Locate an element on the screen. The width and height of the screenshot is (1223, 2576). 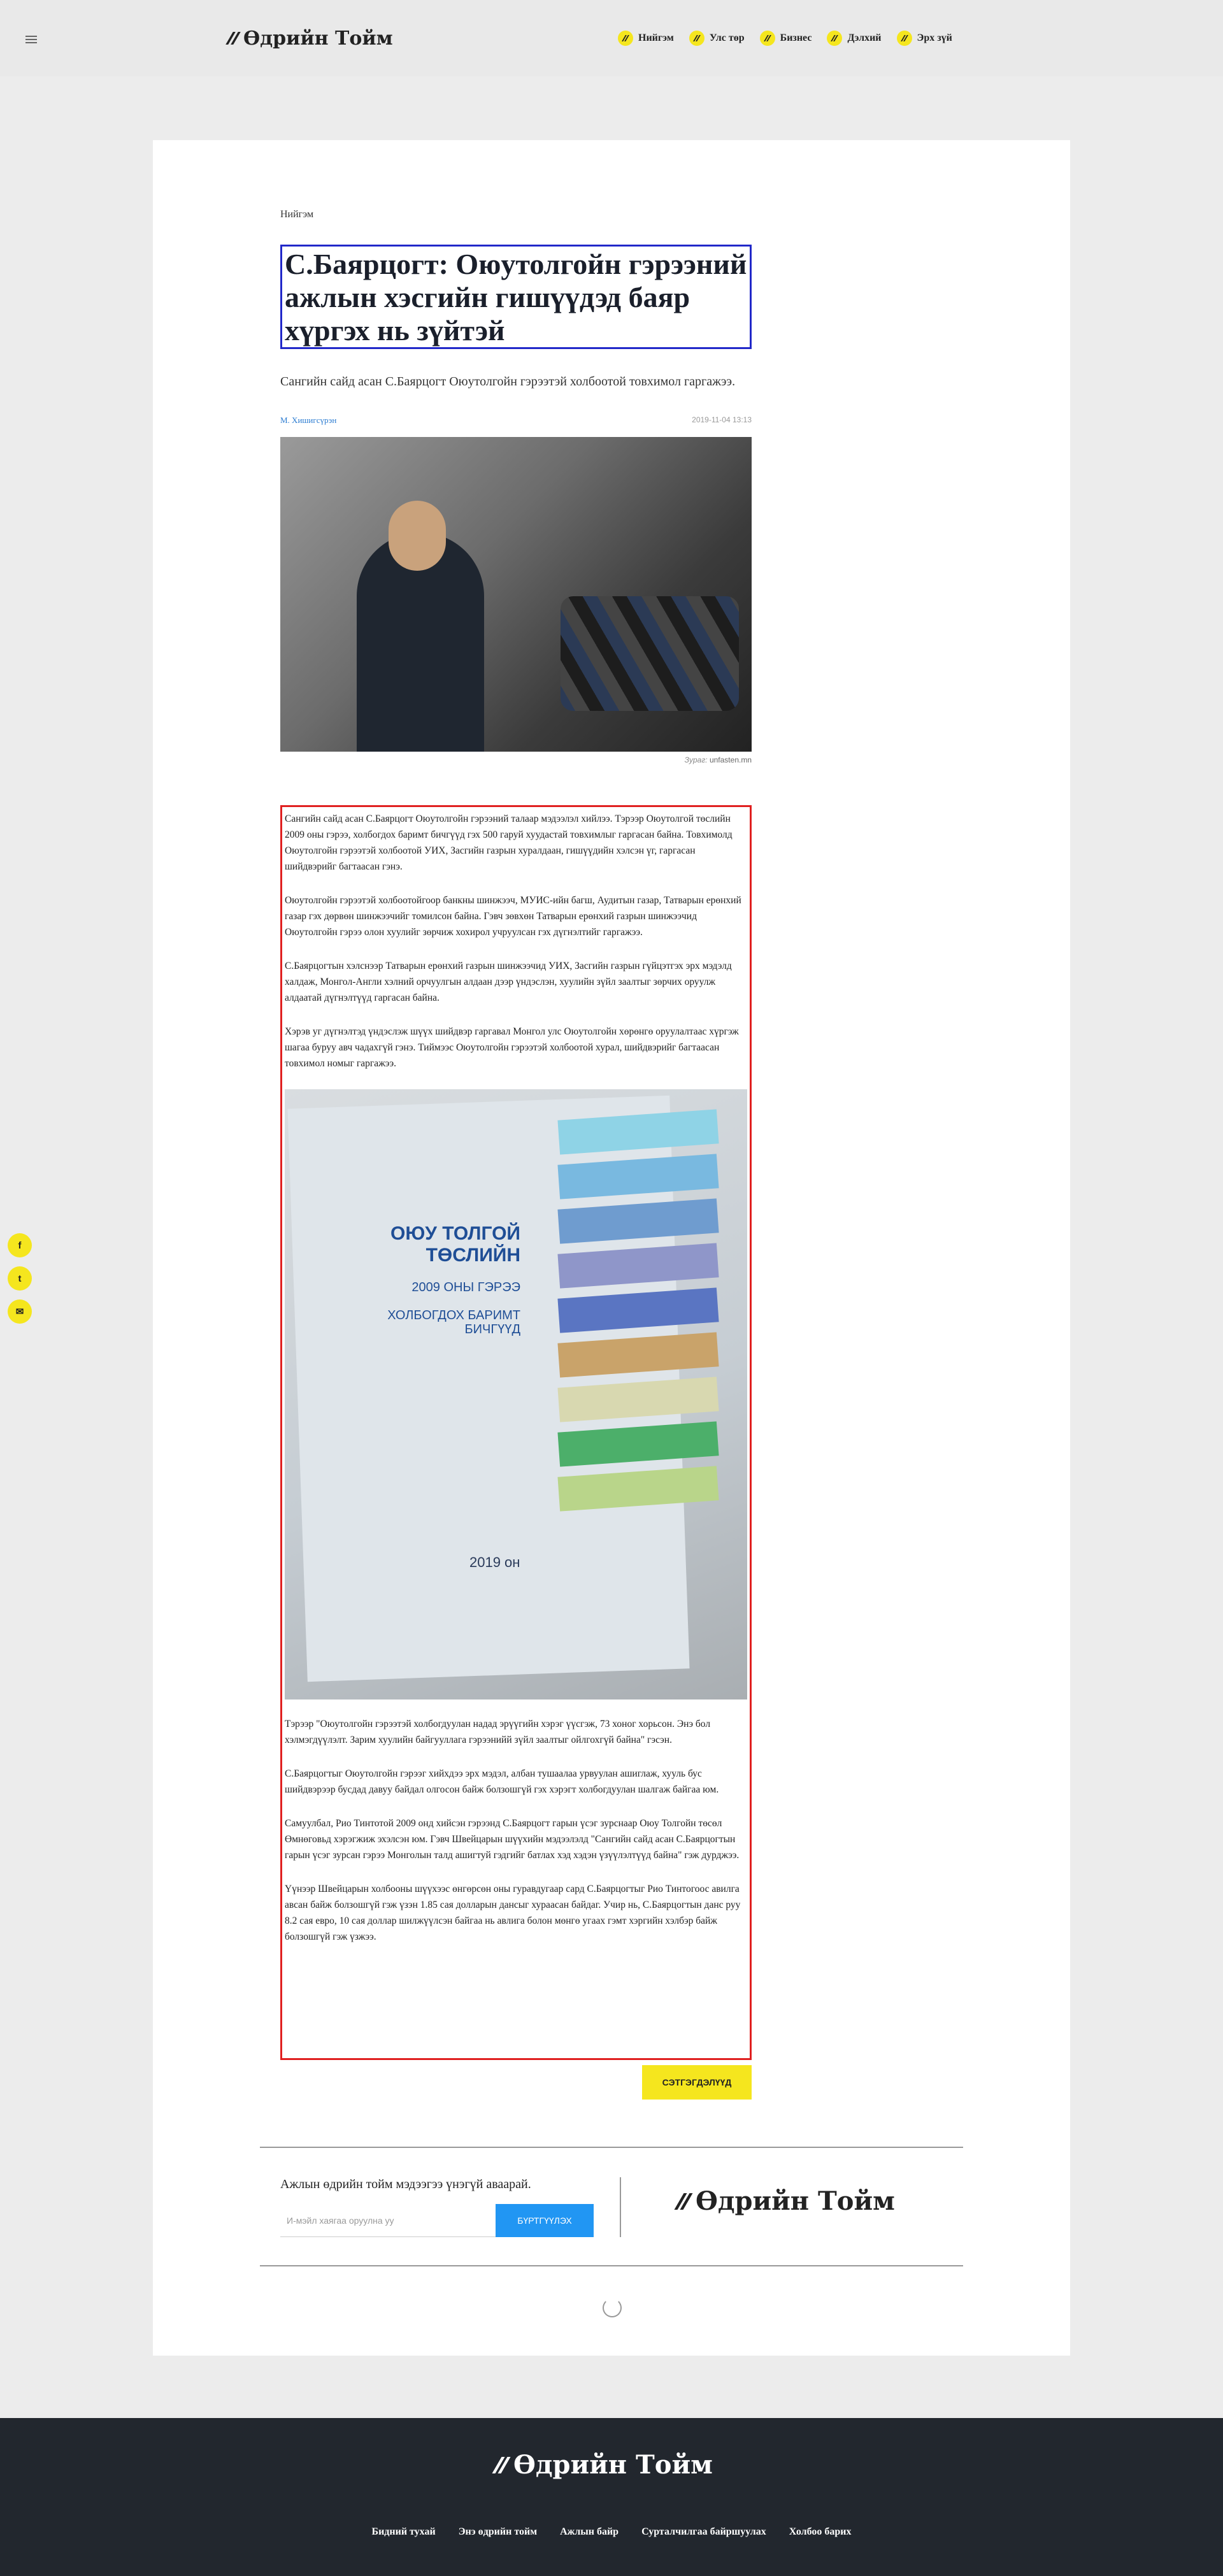
photo-microphones is located at coordinates (650, 654).